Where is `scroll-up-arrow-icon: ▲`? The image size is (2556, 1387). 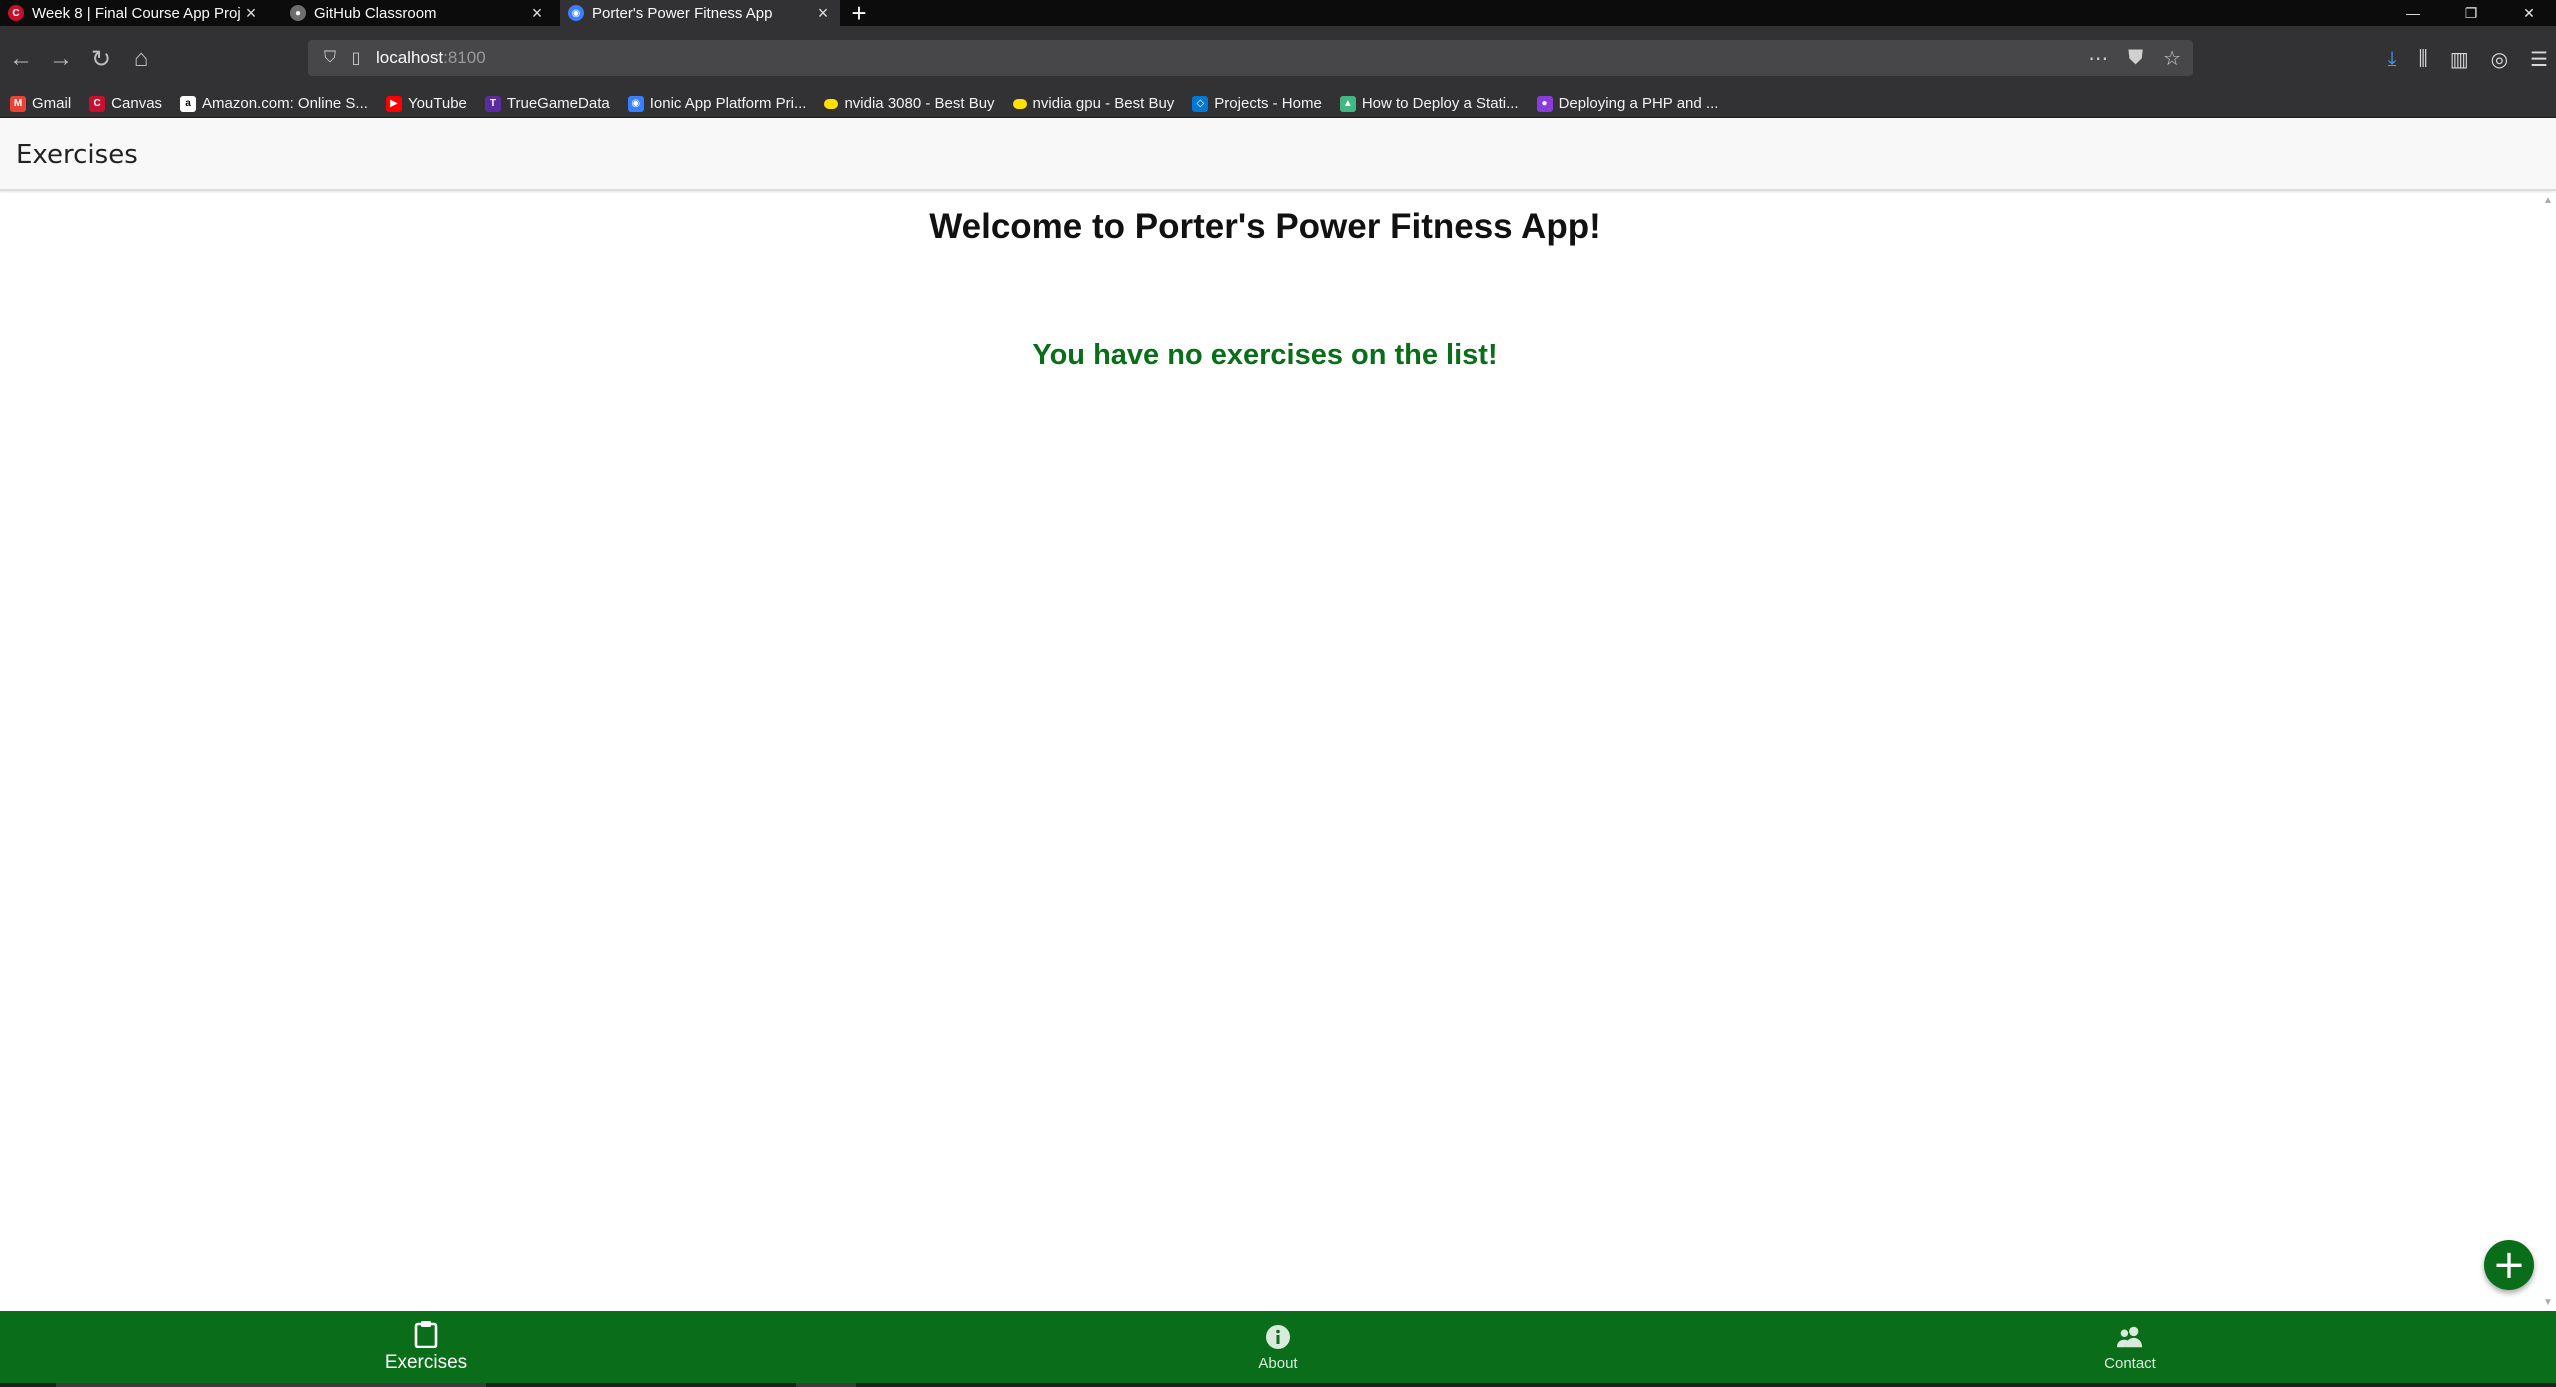 scroll-up-arrow-icon: ▲ is located at coordinates (2548, 201).